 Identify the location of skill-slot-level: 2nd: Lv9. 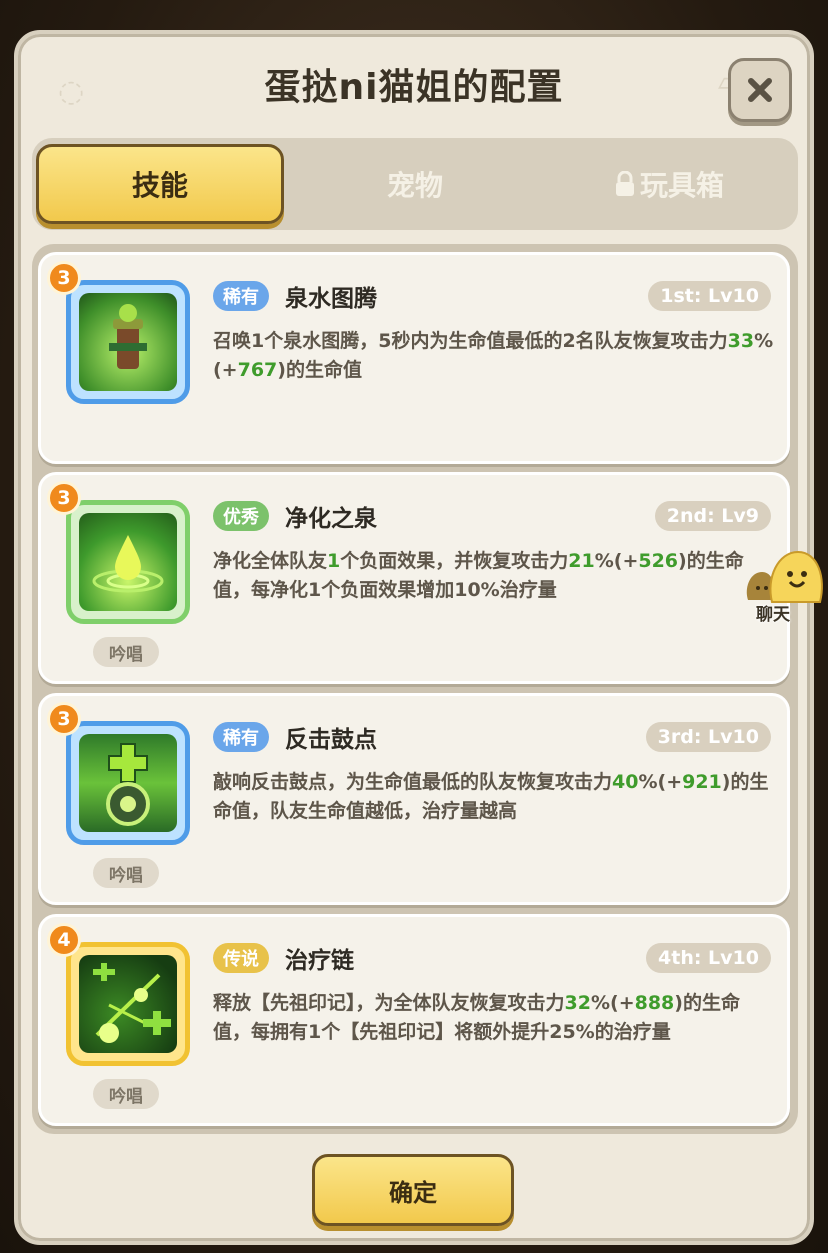
(712, 516).